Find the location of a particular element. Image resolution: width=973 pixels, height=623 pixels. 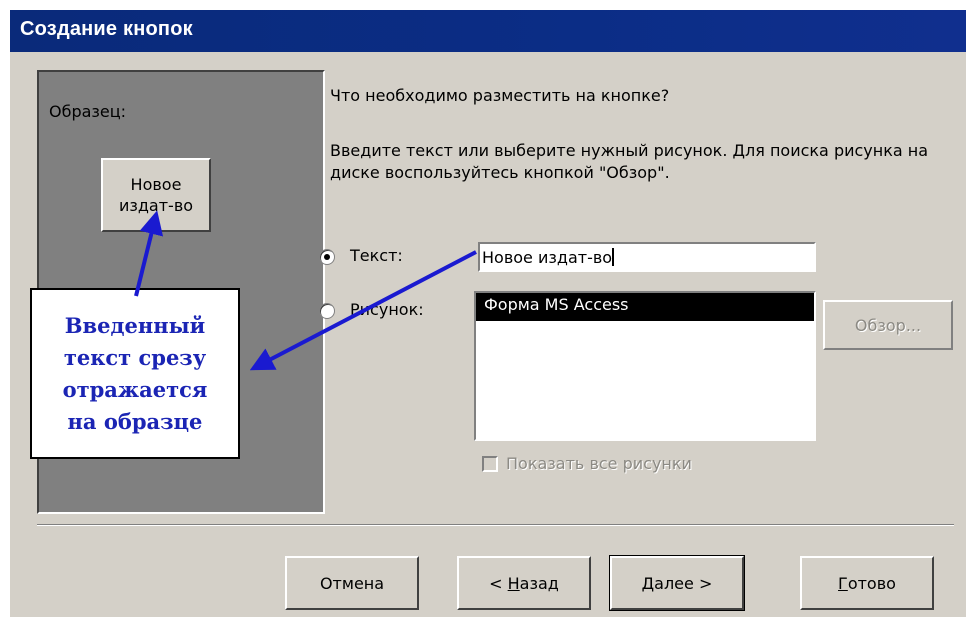

picture-listbox: Форма MS Access is located at coordinates (645, 366).